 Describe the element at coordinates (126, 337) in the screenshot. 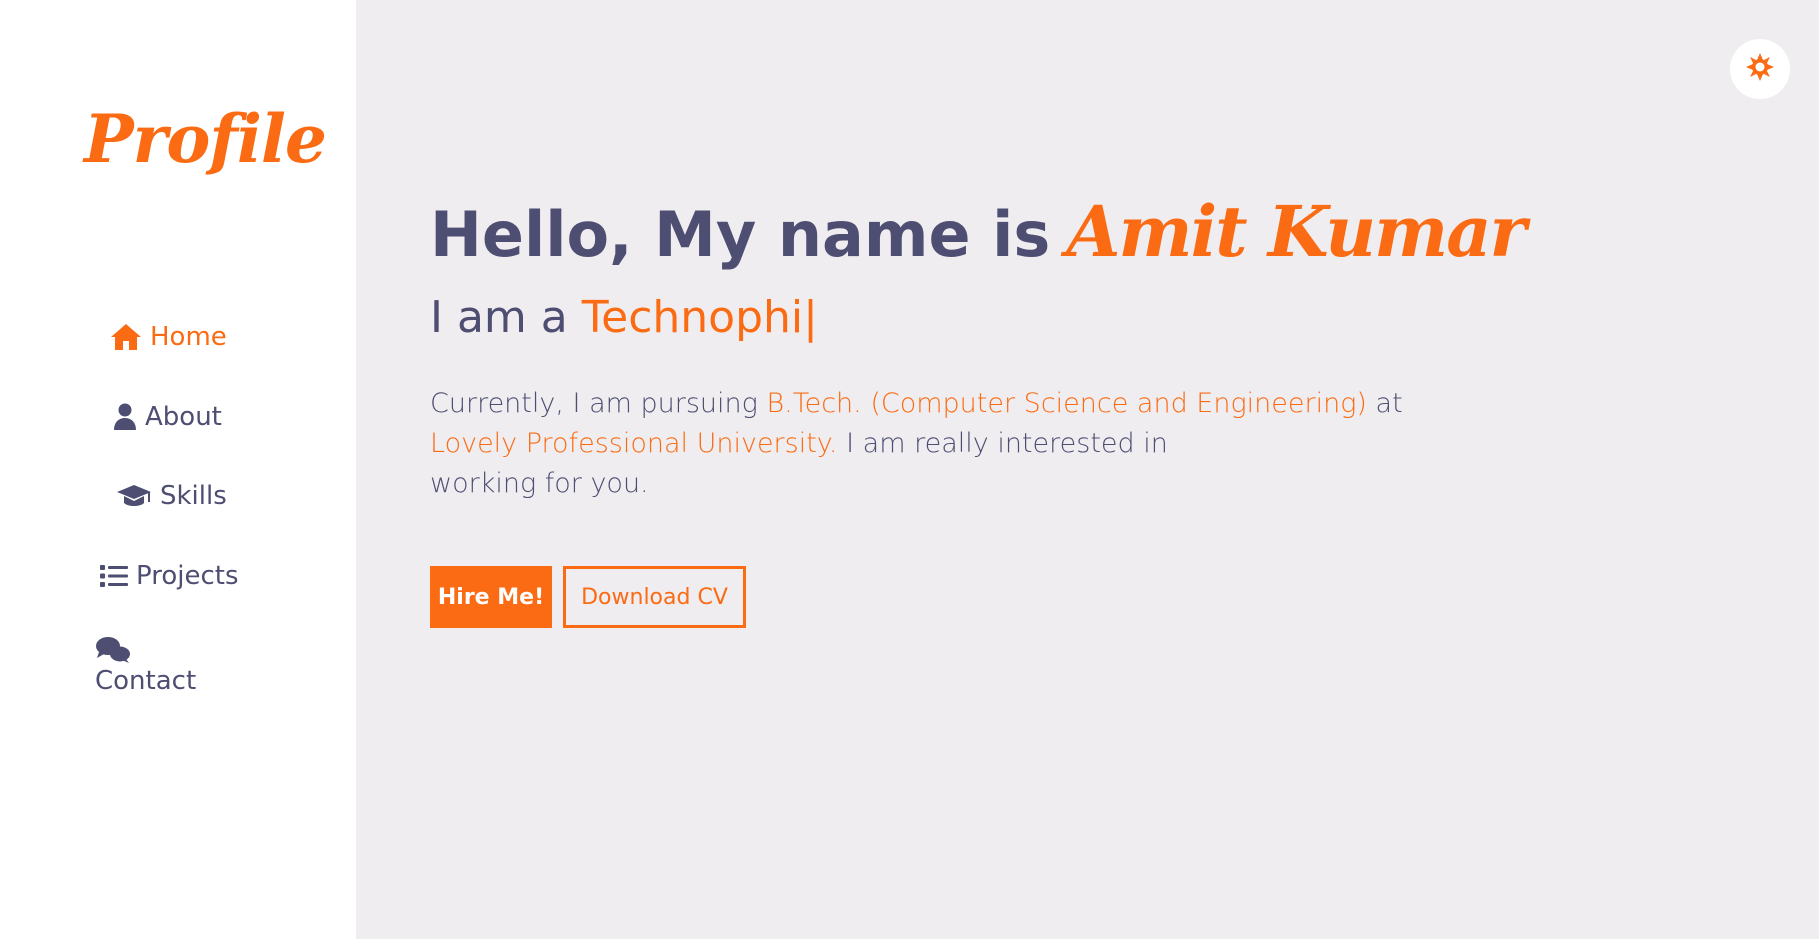

I see `home-icon` at that location.